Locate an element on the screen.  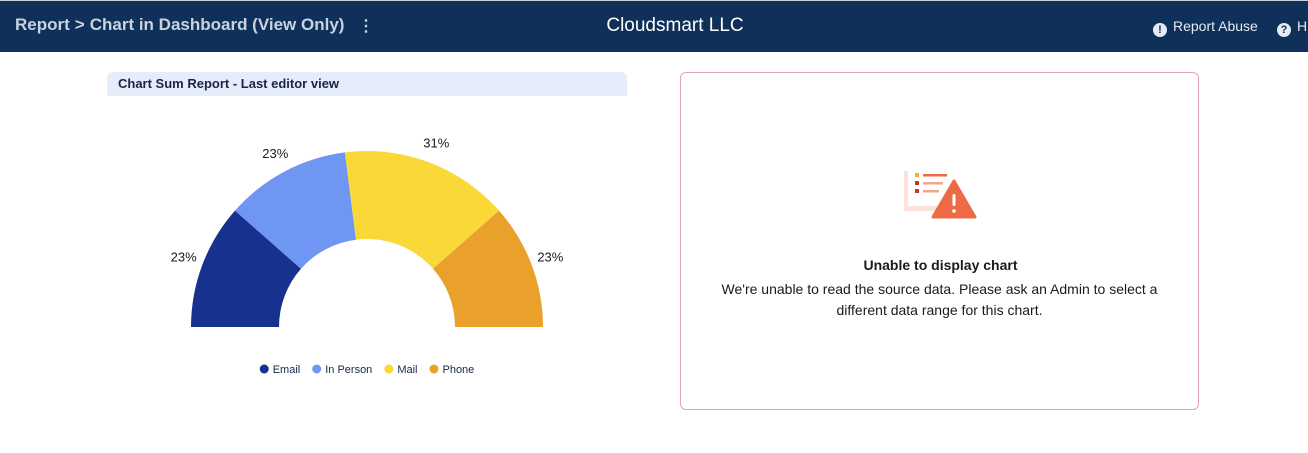
legend-label: Mail is located at coordinates (407, 370).